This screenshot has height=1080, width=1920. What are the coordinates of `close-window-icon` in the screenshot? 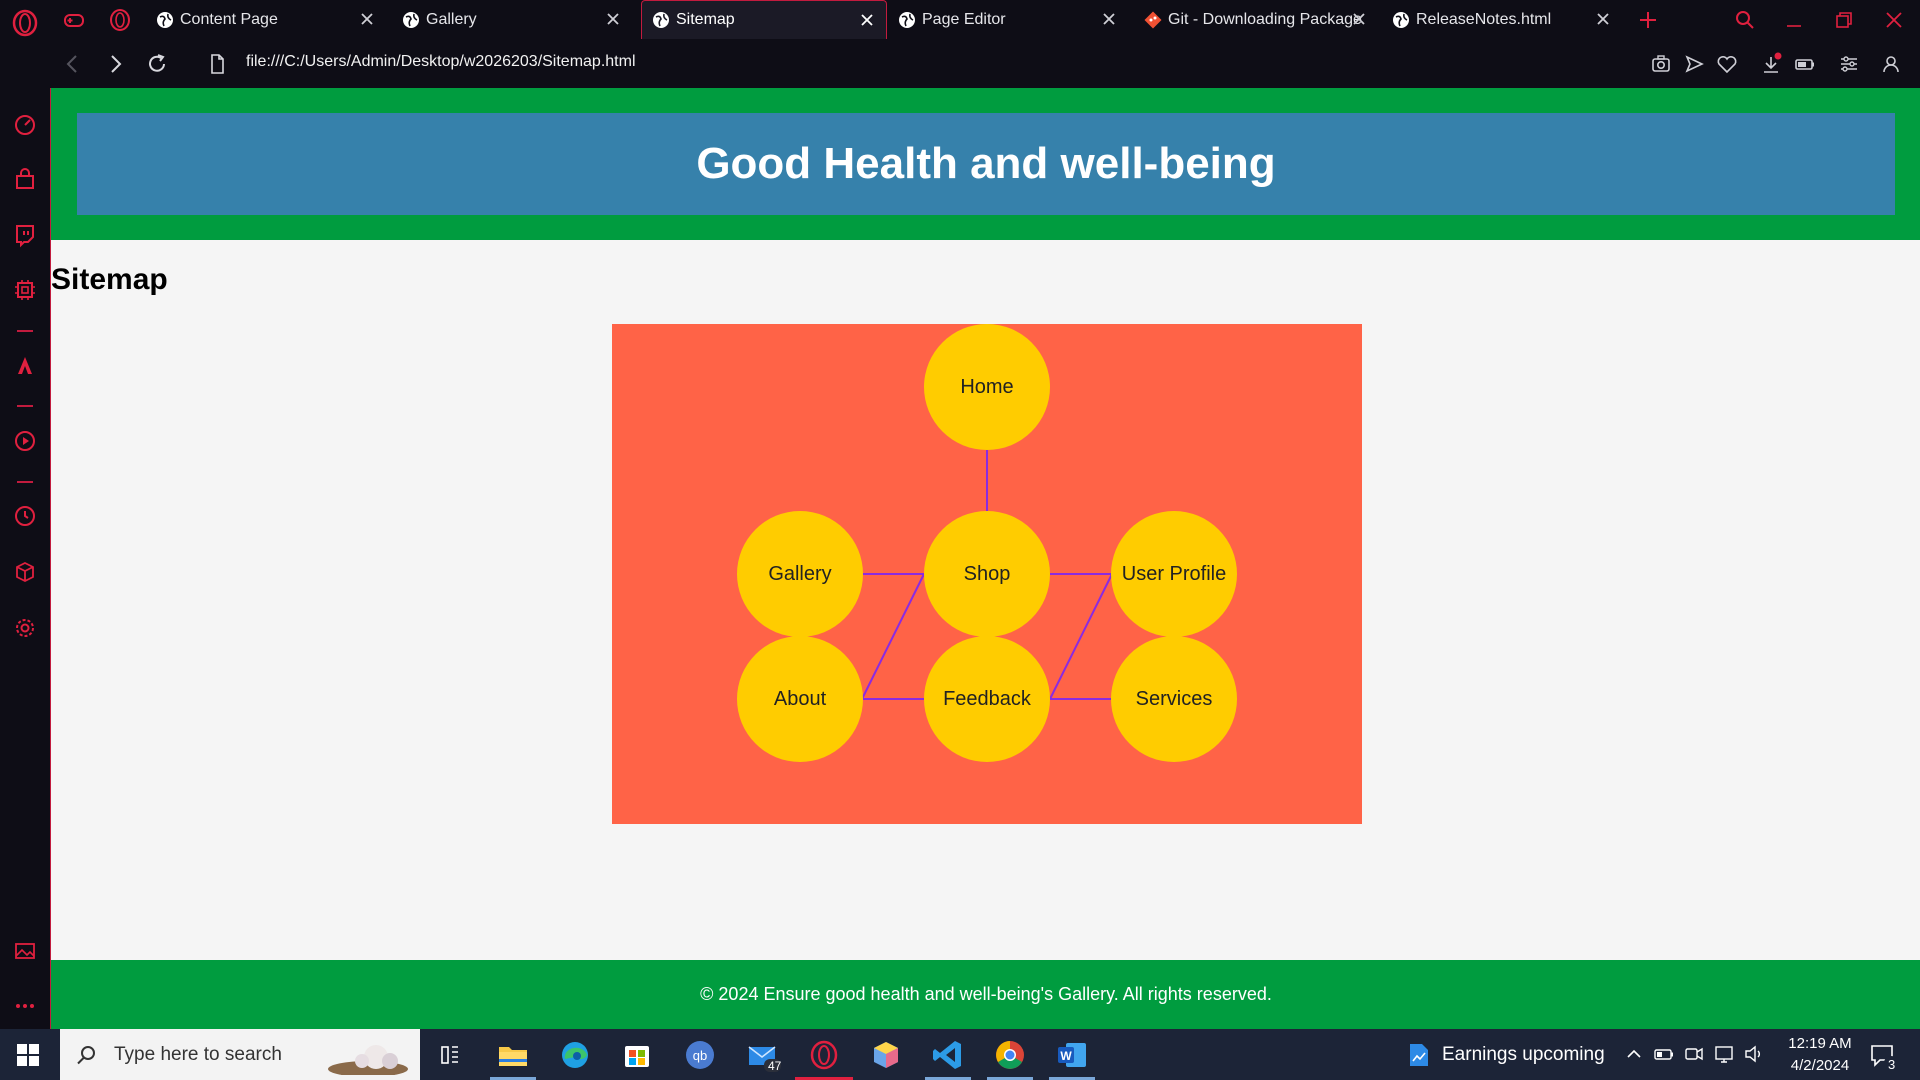 It's located at (1894, 20).